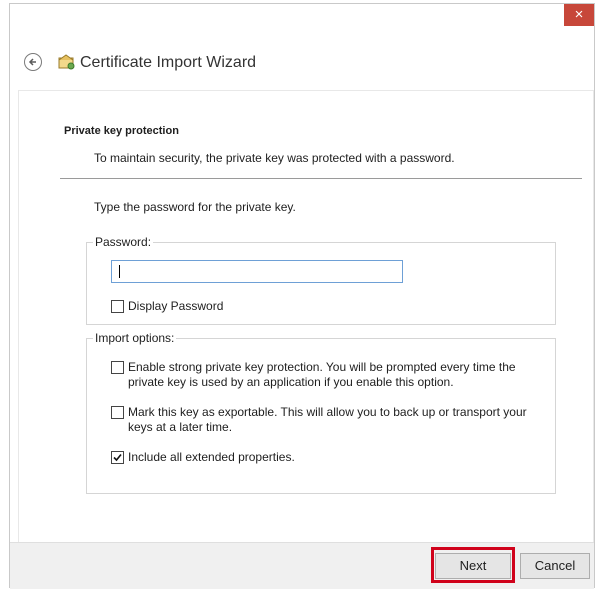 Image resolution: width=598 pixels, height=592 pixels. What do you see at coordinates (117, 306) in the screenshot?
I see `display-password-checkbox` at bounding box center [117, 306].